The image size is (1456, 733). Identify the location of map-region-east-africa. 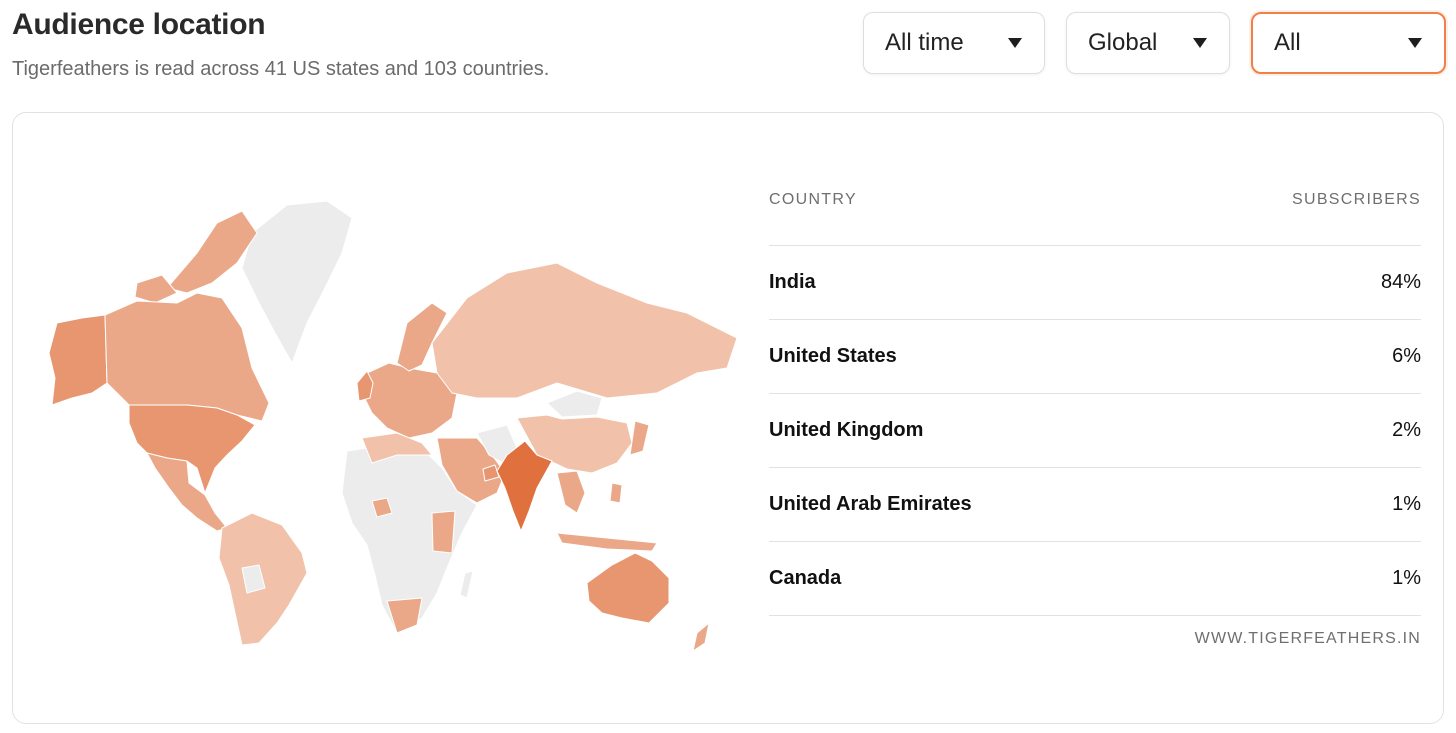
(443, 532).